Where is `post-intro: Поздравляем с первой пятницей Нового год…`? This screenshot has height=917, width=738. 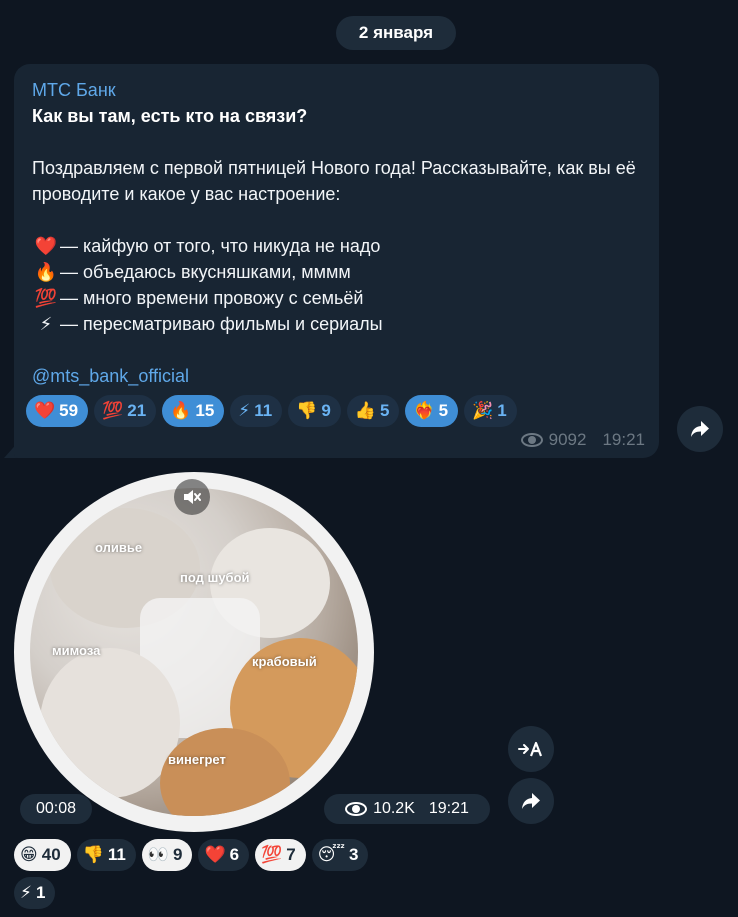 post-intro: Поздравляем с первой пятницей Нового год… is located at coordinates (334, 181).